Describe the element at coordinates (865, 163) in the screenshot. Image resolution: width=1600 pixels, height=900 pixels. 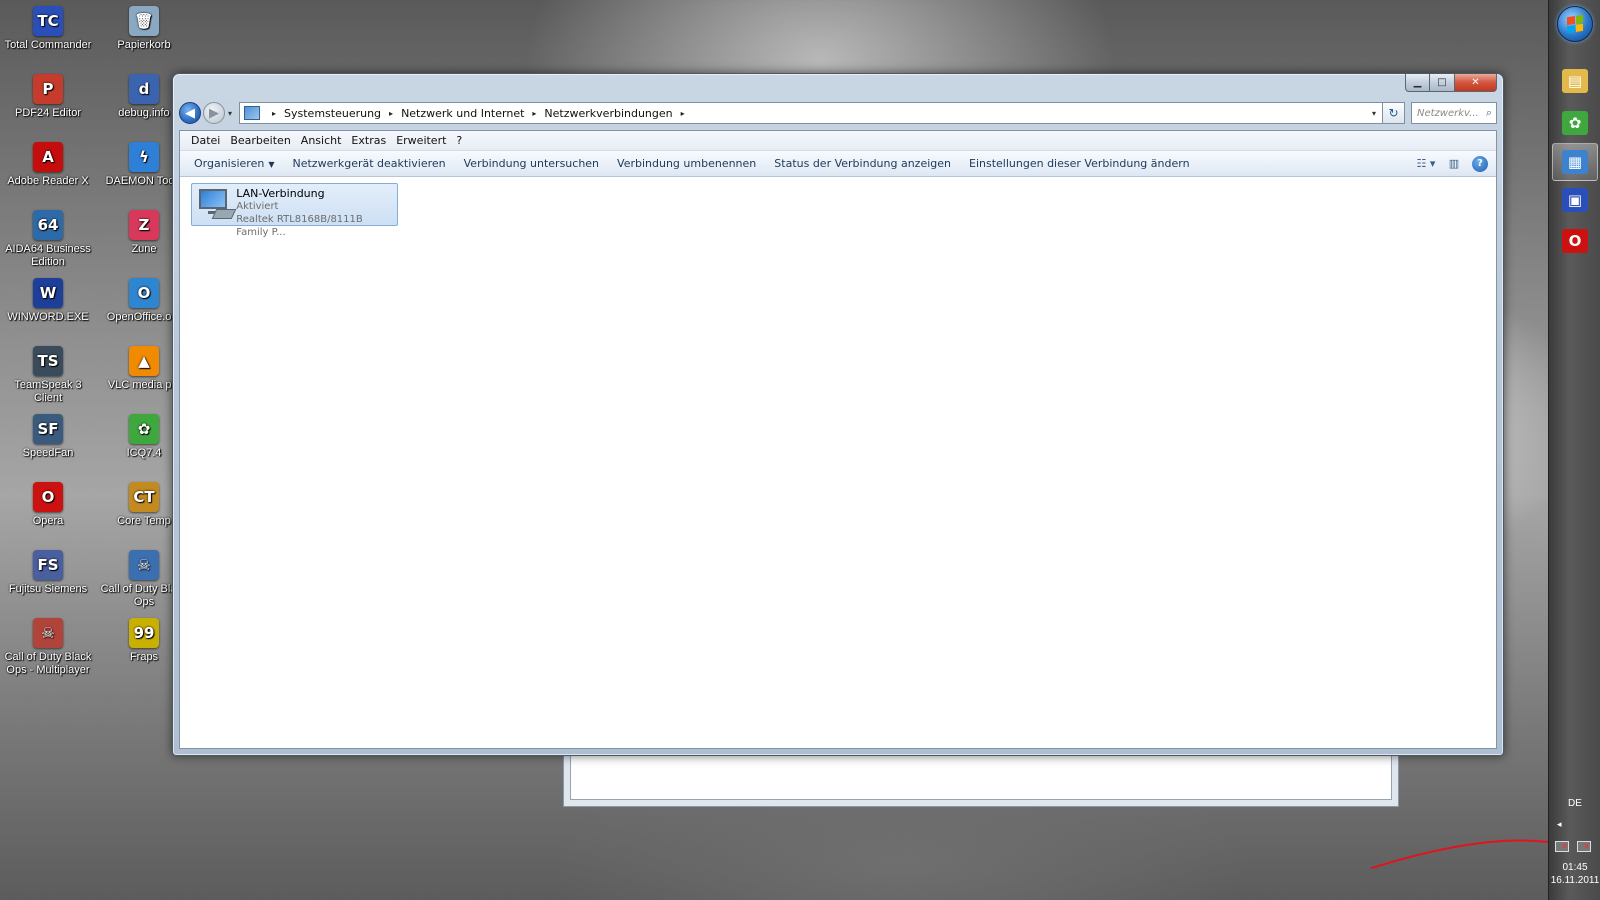
I see `view-connection-status-button: Status der Verbindung anzeigen` at that location.